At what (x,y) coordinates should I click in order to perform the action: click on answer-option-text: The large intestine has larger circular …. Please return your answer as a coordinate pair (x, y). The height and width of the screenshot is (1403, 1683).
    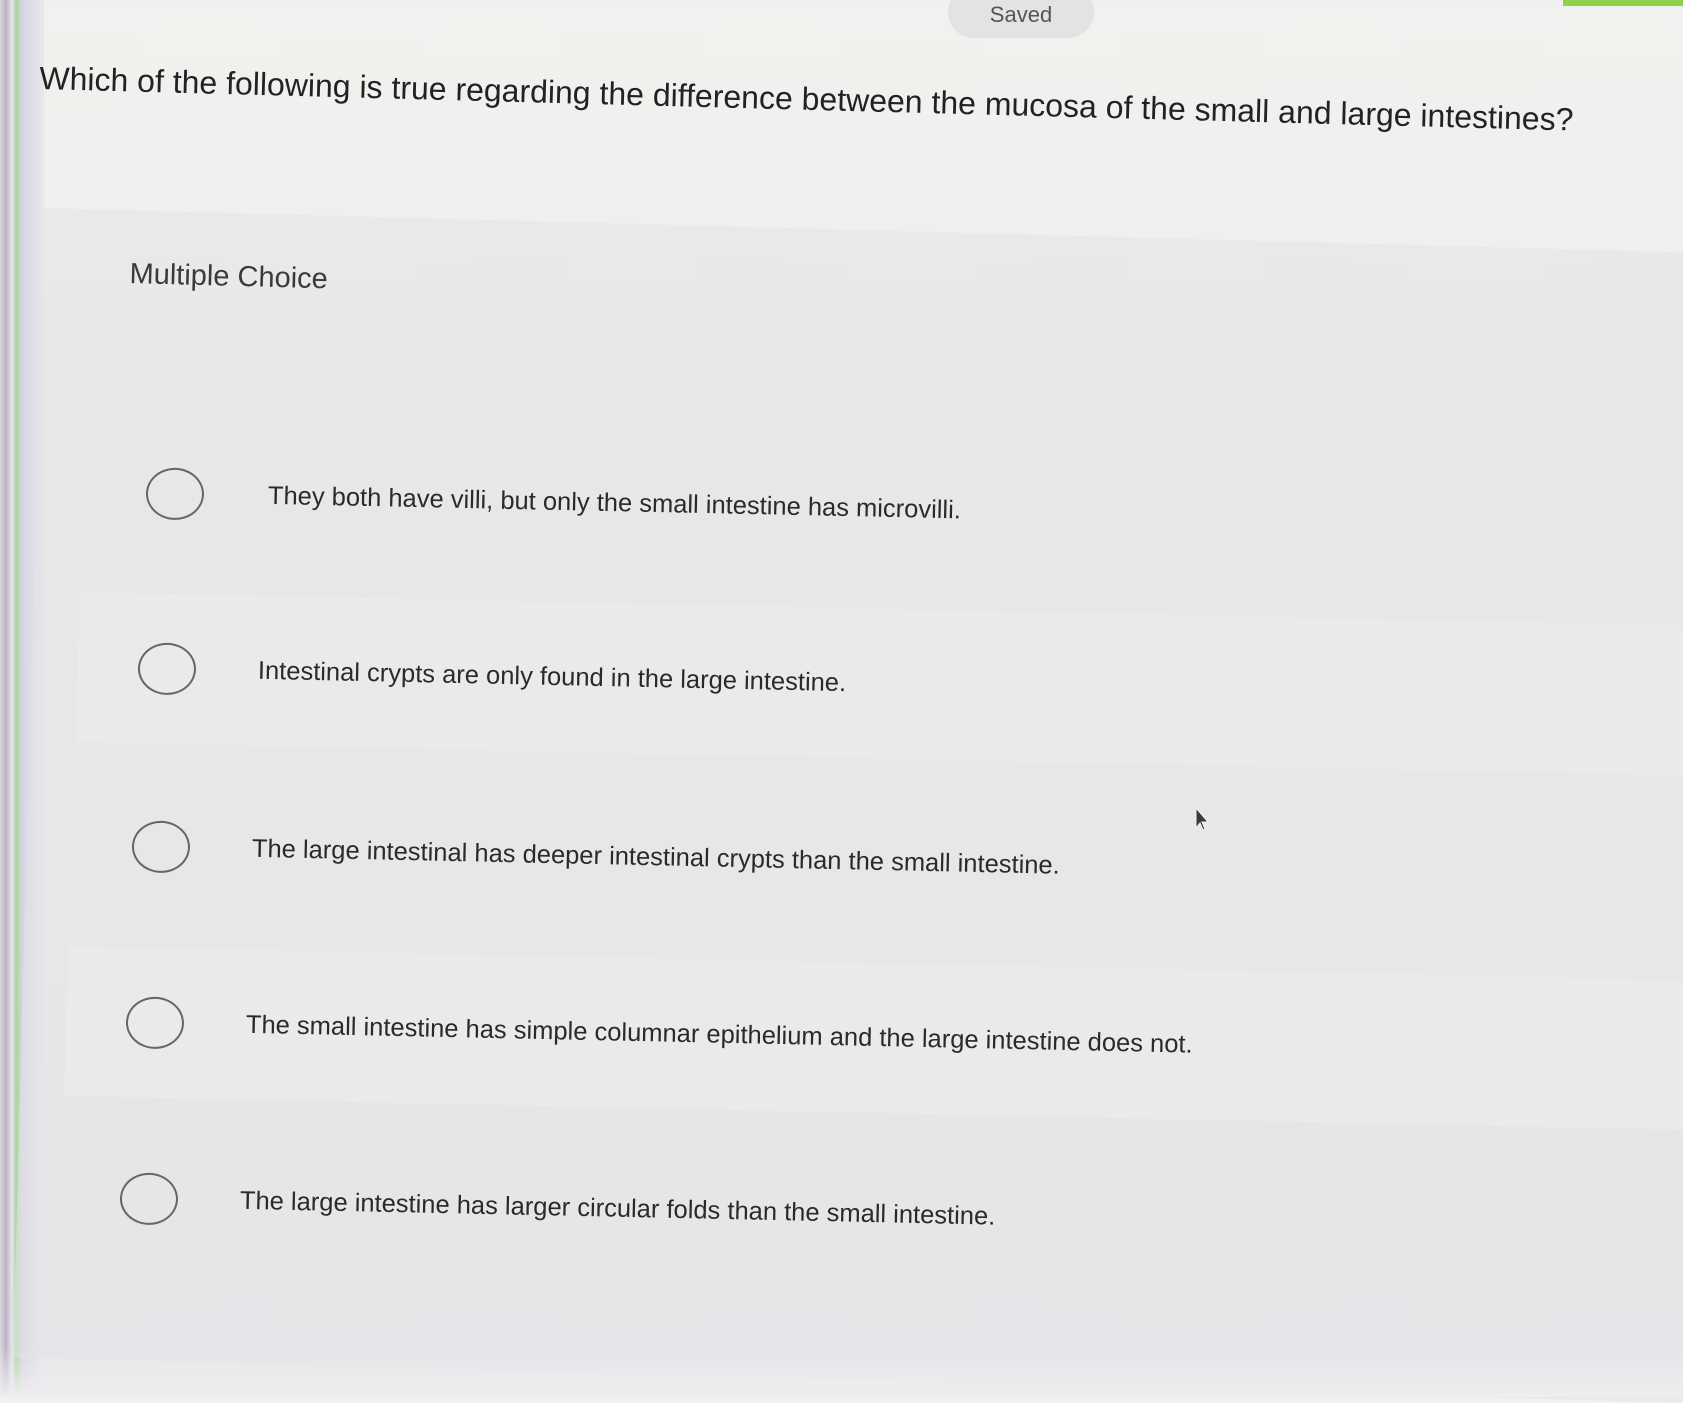
    Looking at the image, I should click on (617, 1208).